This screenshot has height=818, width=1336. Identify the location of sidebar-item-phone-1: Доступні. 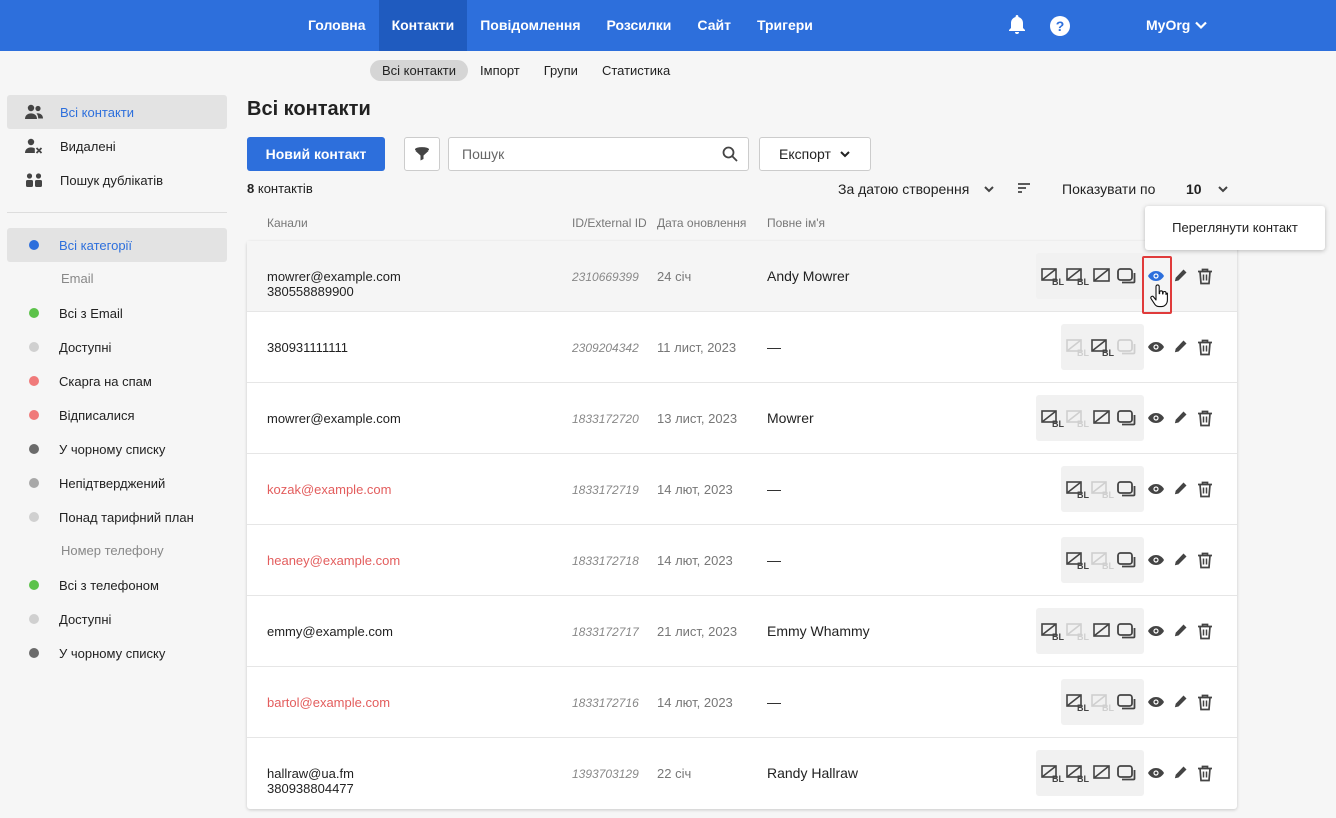
(117, 619).